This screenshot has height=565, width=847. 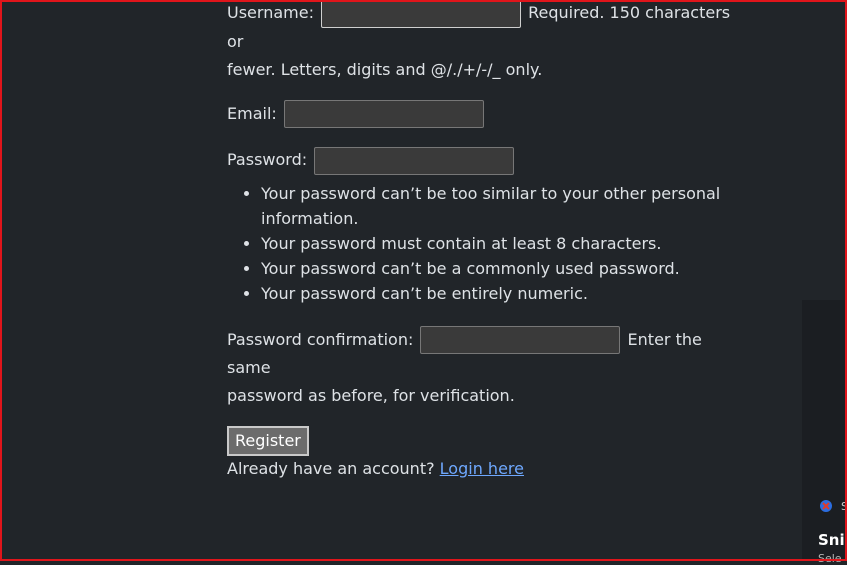 I want to click on password-row: Password:, so click(x=487, y=160).